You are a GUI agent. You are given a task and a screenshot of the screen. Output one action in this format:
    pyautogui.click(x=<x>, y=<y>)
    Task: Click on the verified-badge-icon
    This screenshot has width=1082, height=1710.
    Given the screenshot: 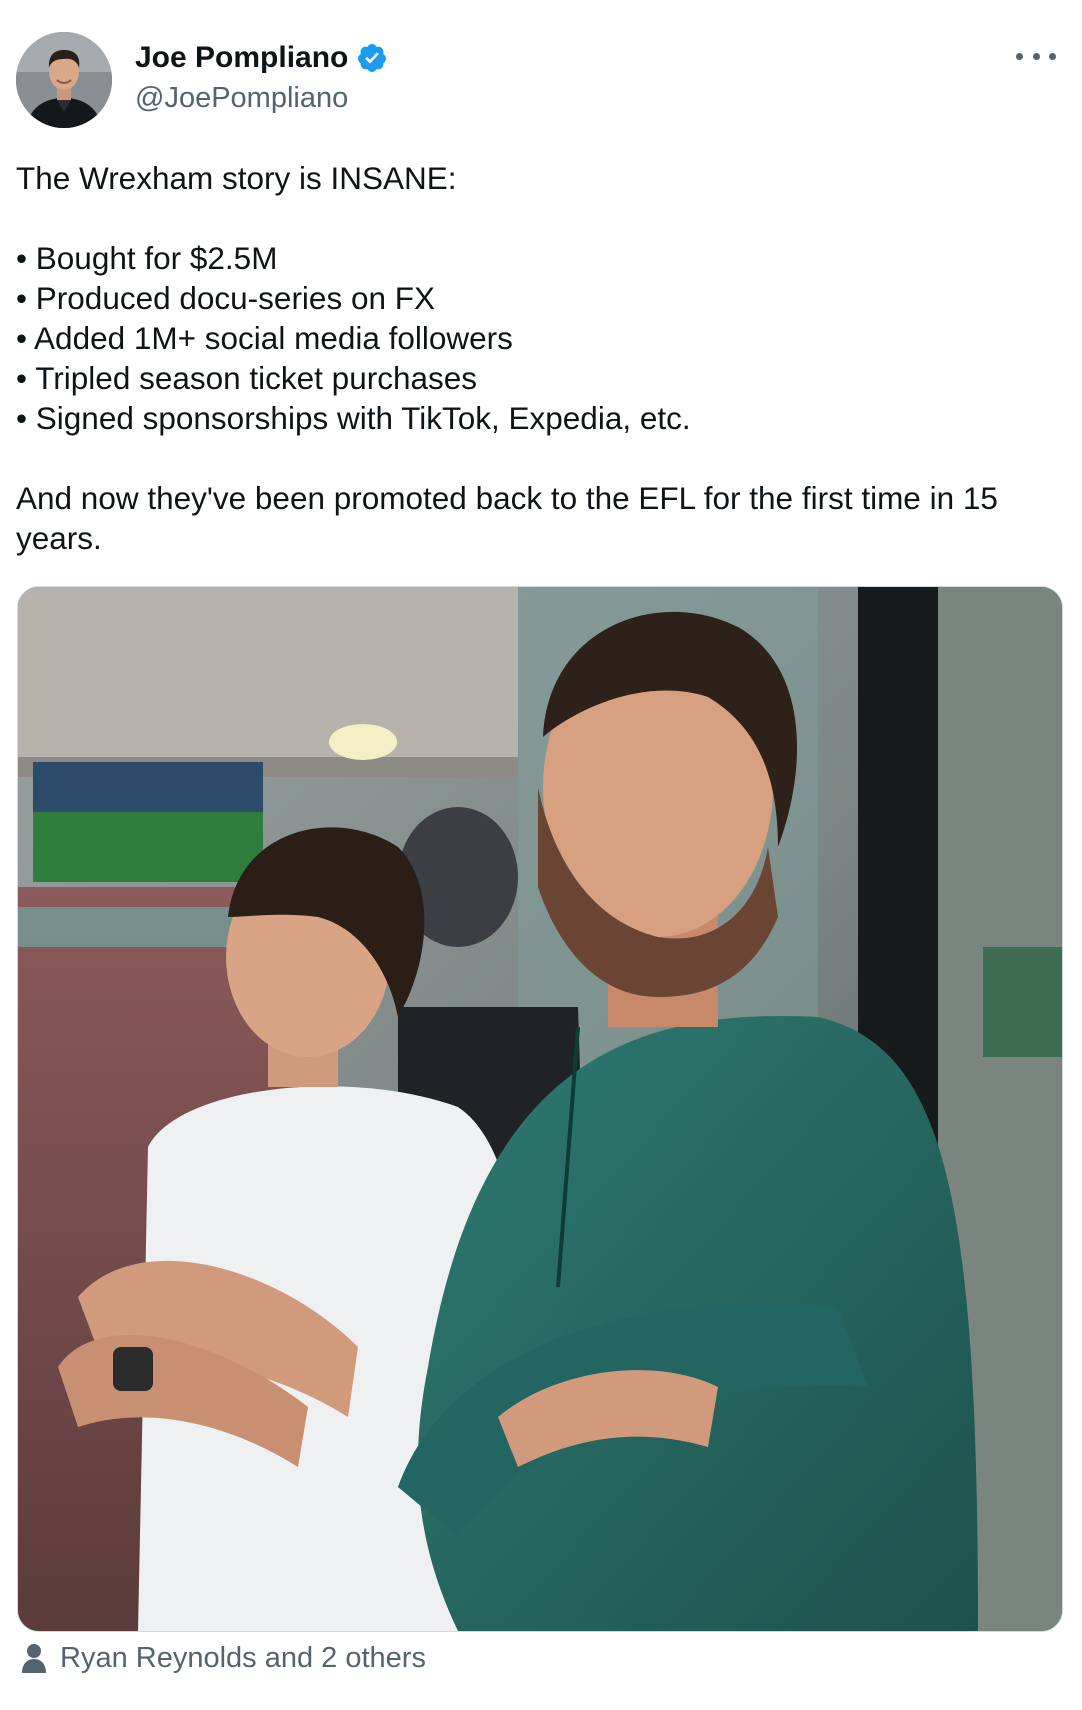 What is the action you would take?
    pyautogui.click(x=372, y=58)
    